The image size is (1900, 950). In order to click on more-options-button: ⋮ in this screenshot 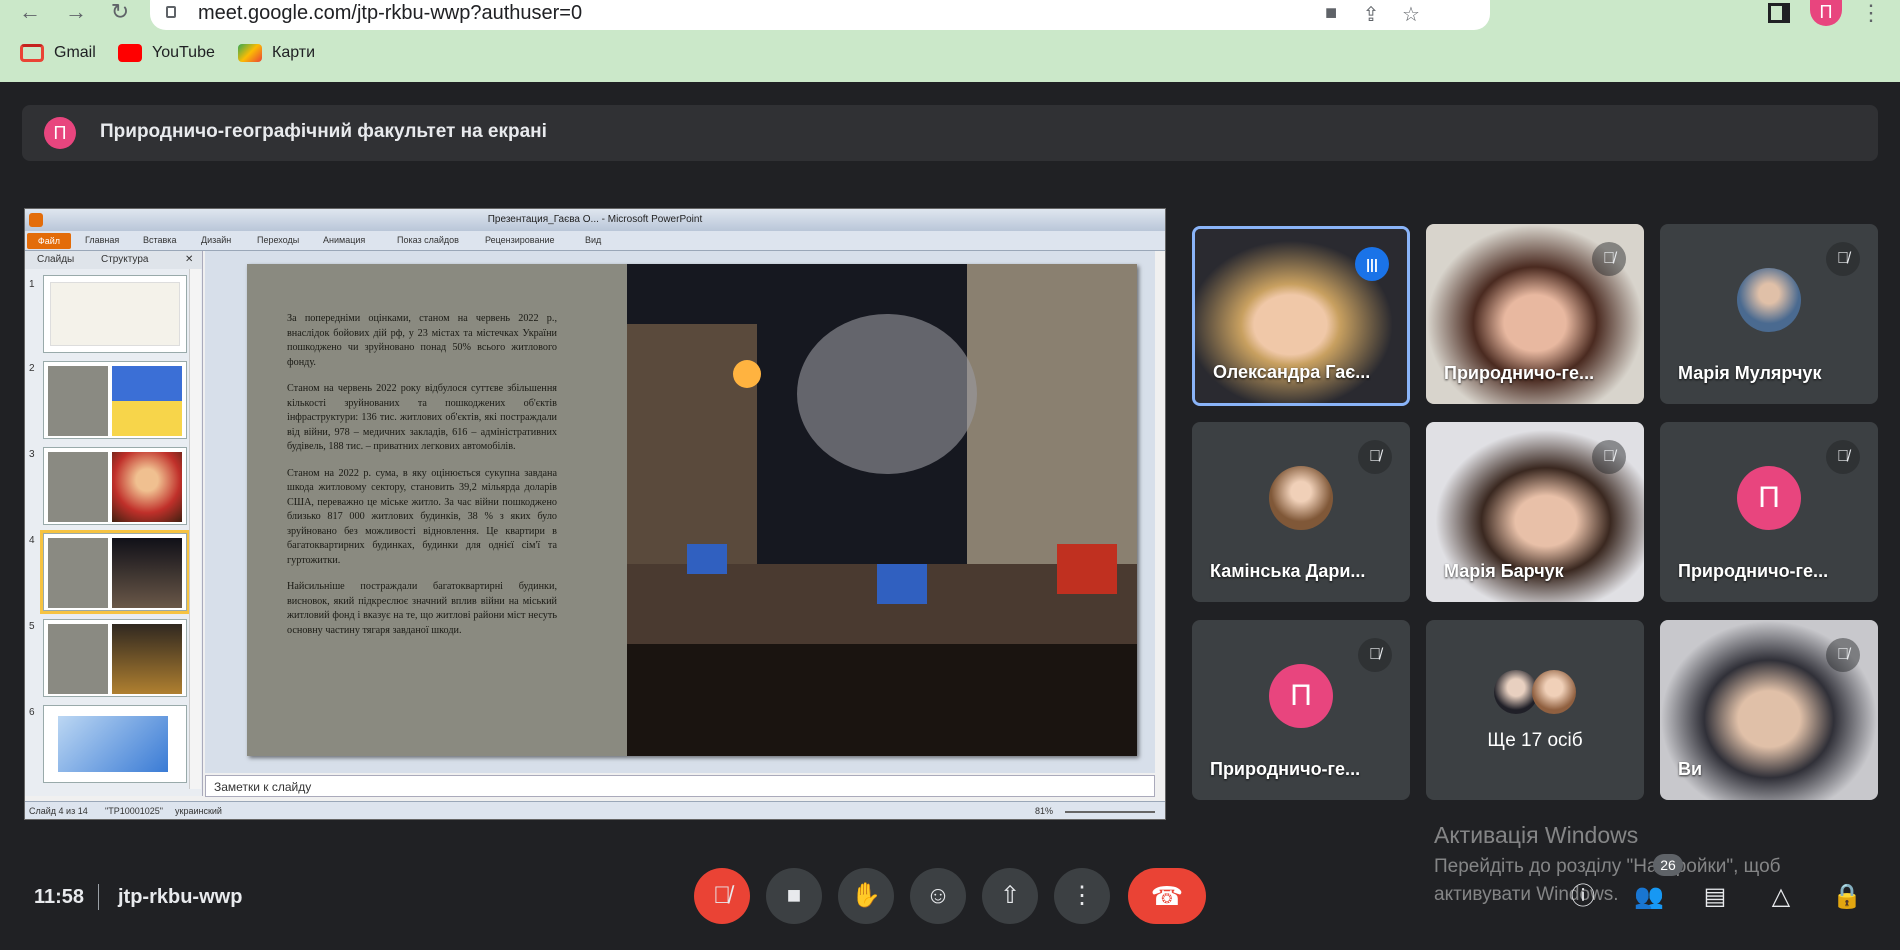, I will do `click(1082, 896)`.